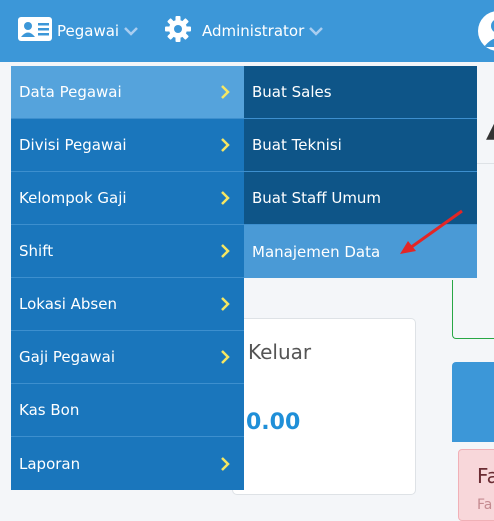 The height and width of the screenshot is (521, 494). Describe the element at coordinates (127, 463) in the screenshot. I see `menu-item-laporan: Laporan` at that location.